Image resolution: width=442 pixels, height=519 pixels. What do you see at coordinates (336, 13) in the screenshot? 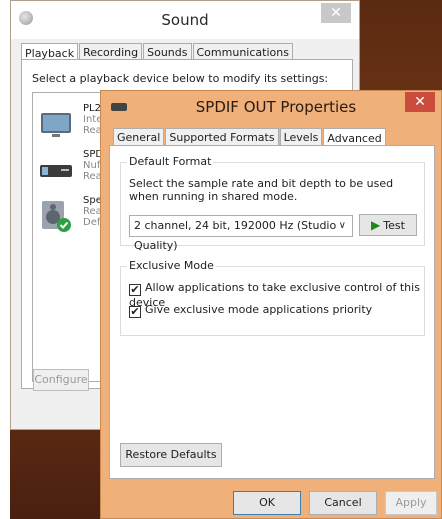
I see `sound-close-button: ✕` at bounding box center [336, 13].